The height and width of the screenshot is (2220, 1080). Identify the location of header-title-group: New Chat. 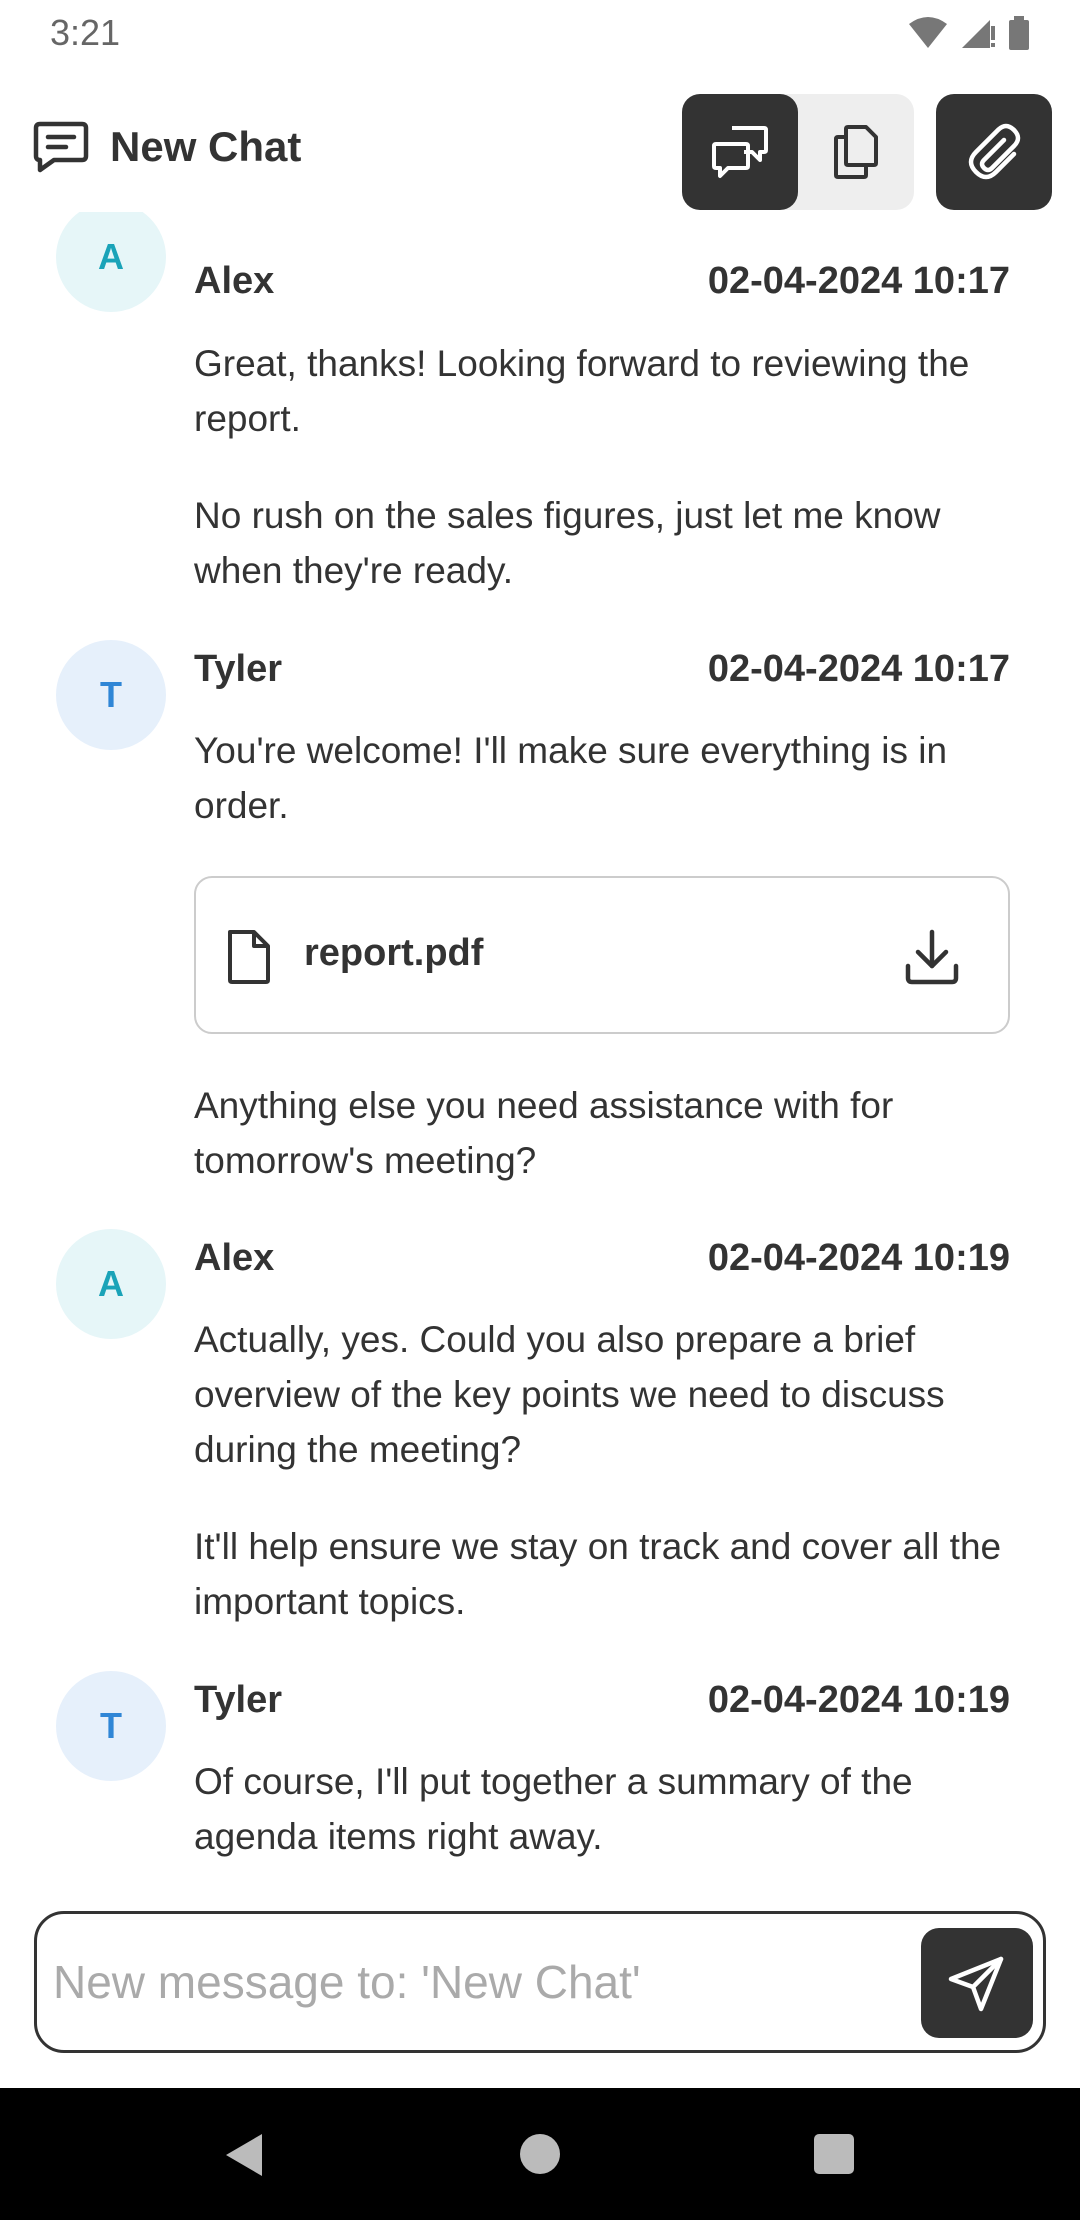
(166, 147).